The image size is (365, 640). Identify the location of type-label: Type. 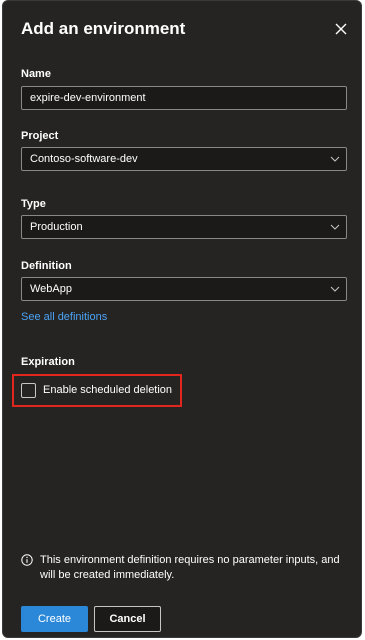
(33, 204).